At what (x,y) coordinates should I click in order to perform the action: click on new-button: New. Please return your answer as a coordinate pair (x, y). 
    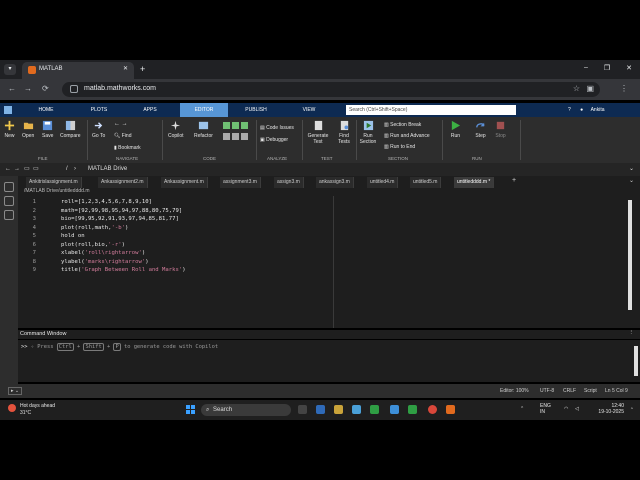
    Looking at the image, I should click on (9, 129).